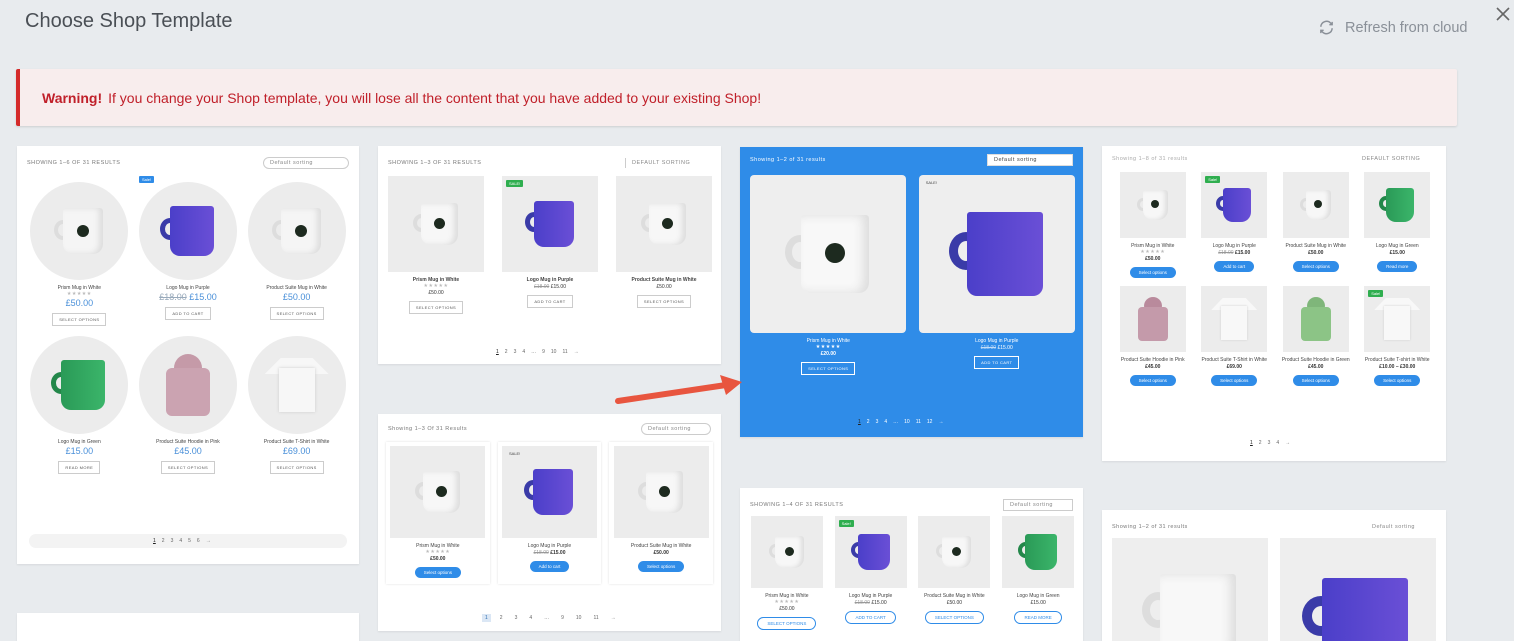  What do you see at coordinates (578, 618) in the screenshot?
I see `page-link: 10` at bounding box center [578, 618].